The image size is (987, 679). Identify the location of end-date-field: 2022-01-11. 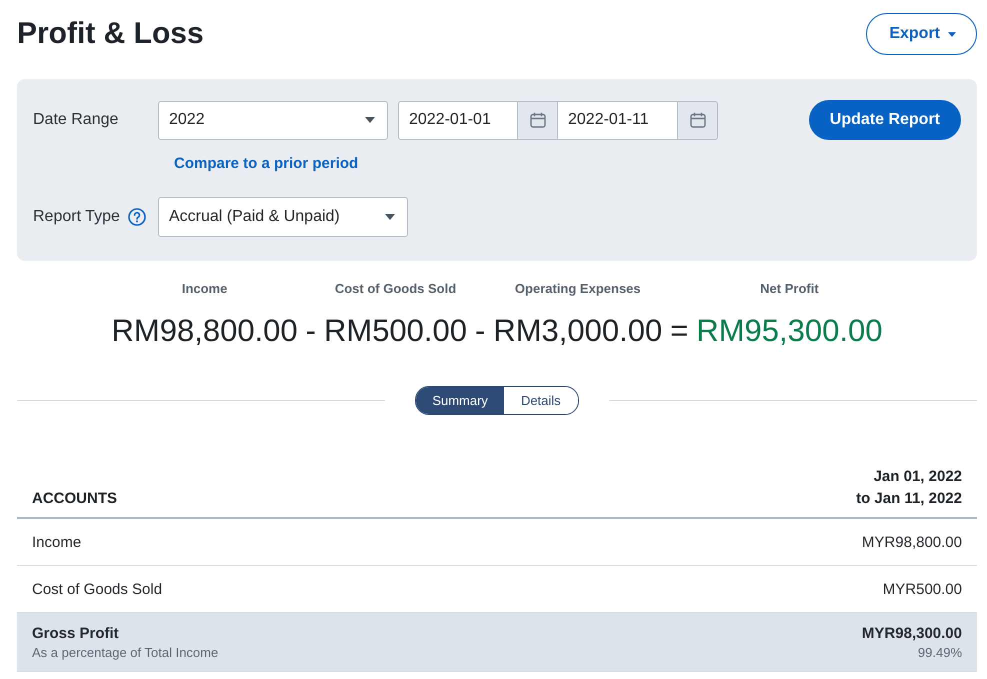
(618, 120).